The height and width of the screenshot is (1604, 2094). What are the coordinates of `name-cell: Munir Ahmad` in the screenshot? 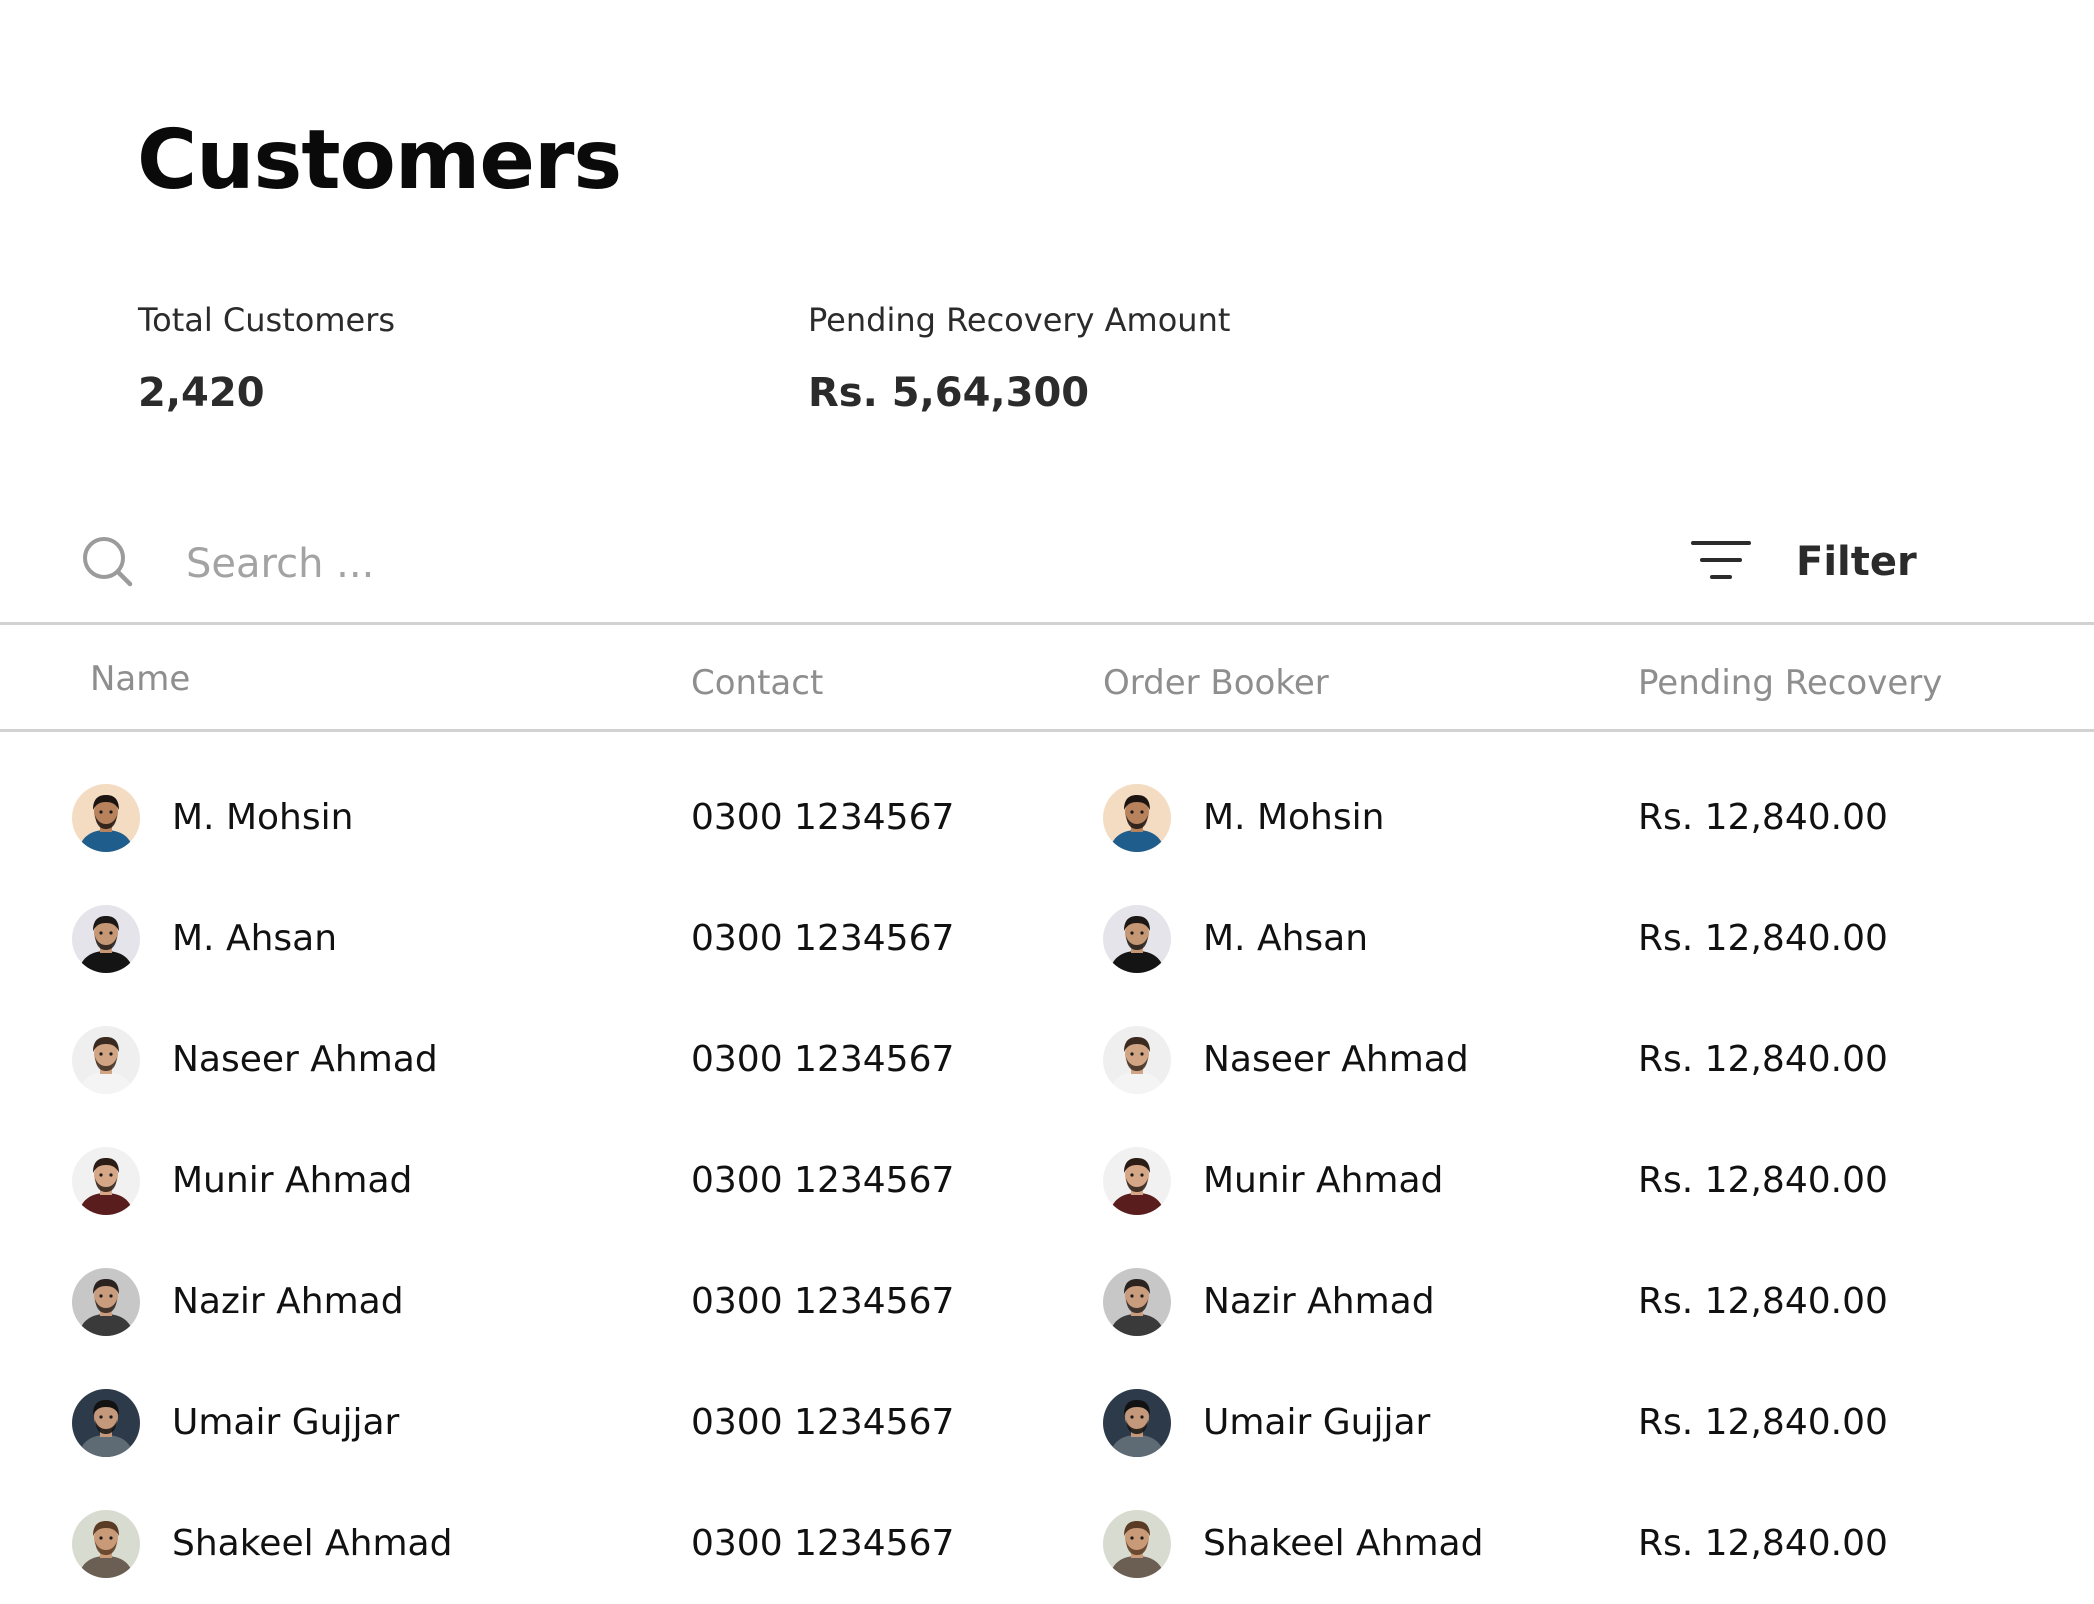 It's located at (242, 1180).